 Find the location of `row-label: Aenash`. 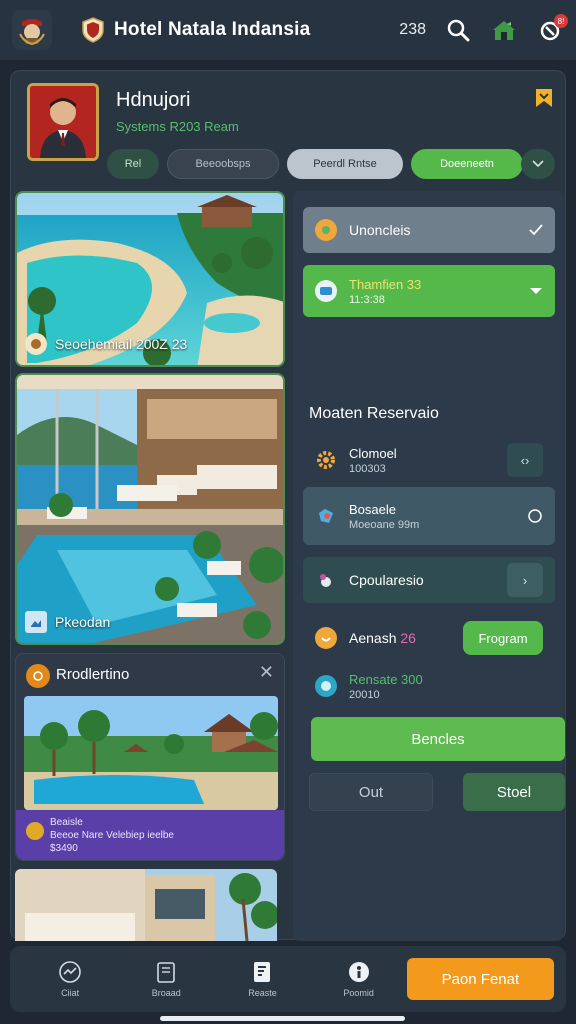

row-label: Aenash is located at coordinates (373, 638).